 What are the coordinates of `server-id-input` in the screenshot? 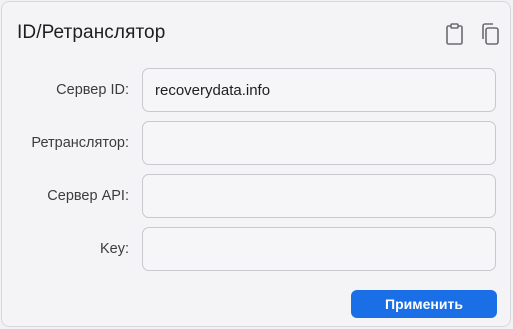 It's located at (319, 90).